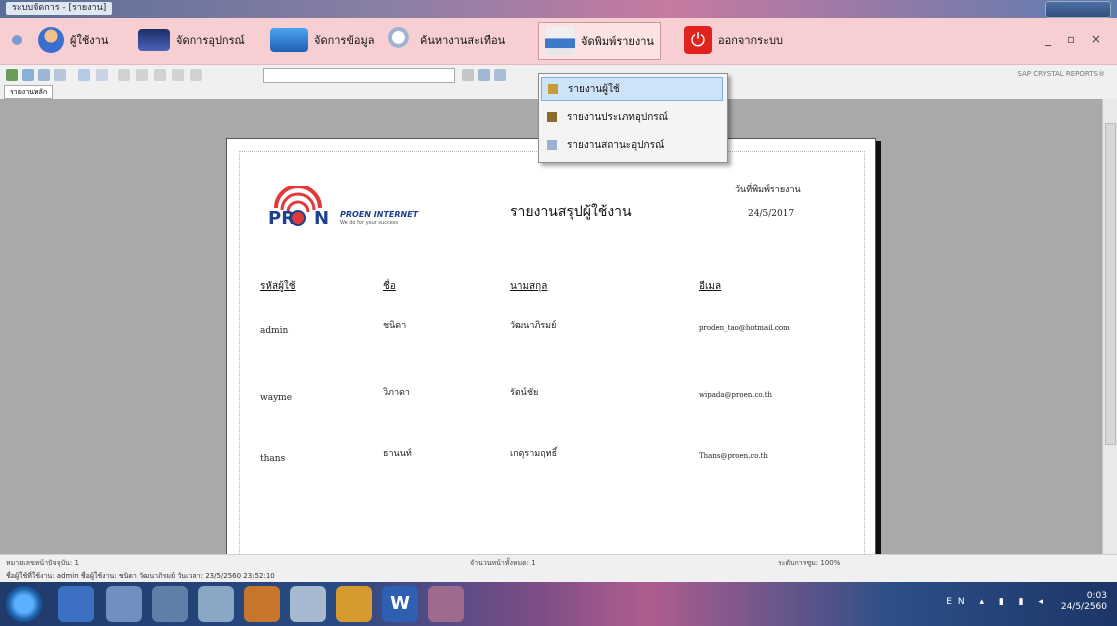  I want to click on toolbar-users-label: ผู้ใช้งาน, so click(89, 40).